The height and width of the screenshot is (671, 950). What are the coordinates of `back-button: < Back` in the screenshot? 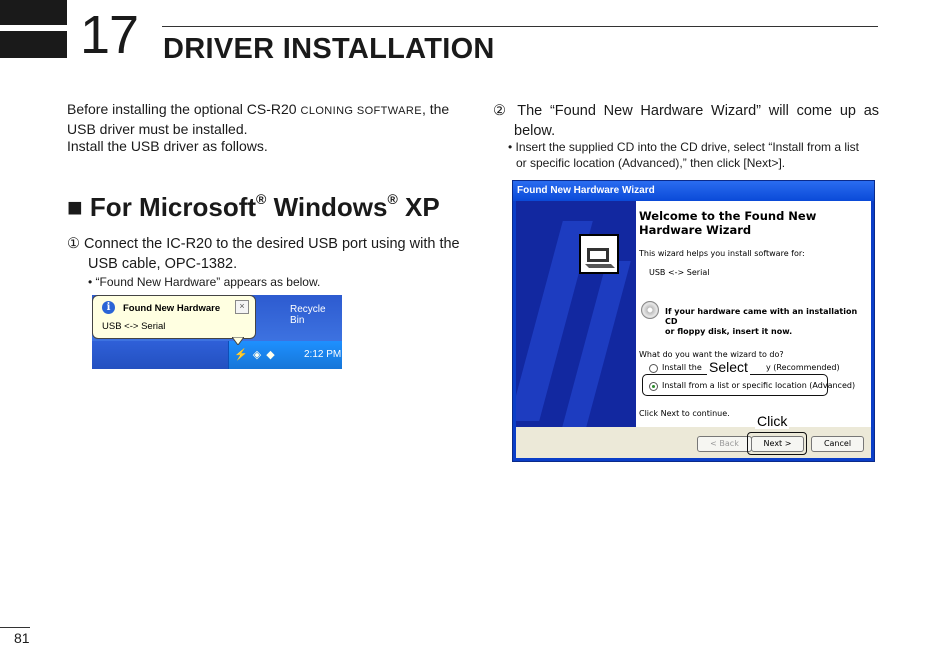 It's located at (724, 444).